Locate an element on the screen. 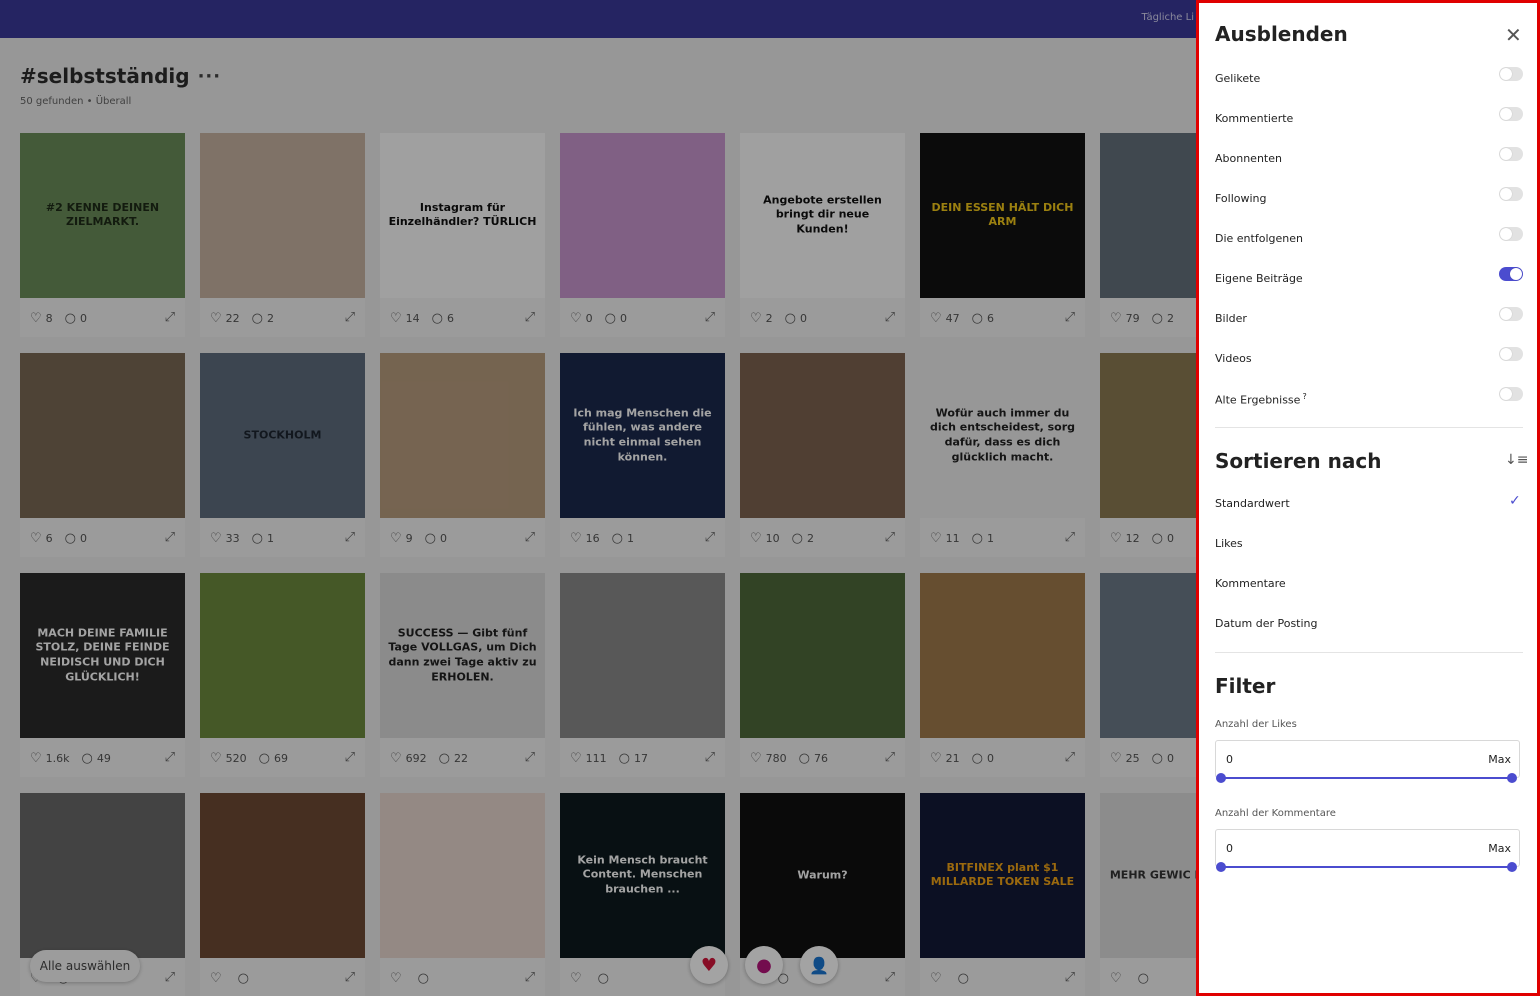  post-image: MEHR GEWIC DIE HAND is located at coordinates (1148, 875).